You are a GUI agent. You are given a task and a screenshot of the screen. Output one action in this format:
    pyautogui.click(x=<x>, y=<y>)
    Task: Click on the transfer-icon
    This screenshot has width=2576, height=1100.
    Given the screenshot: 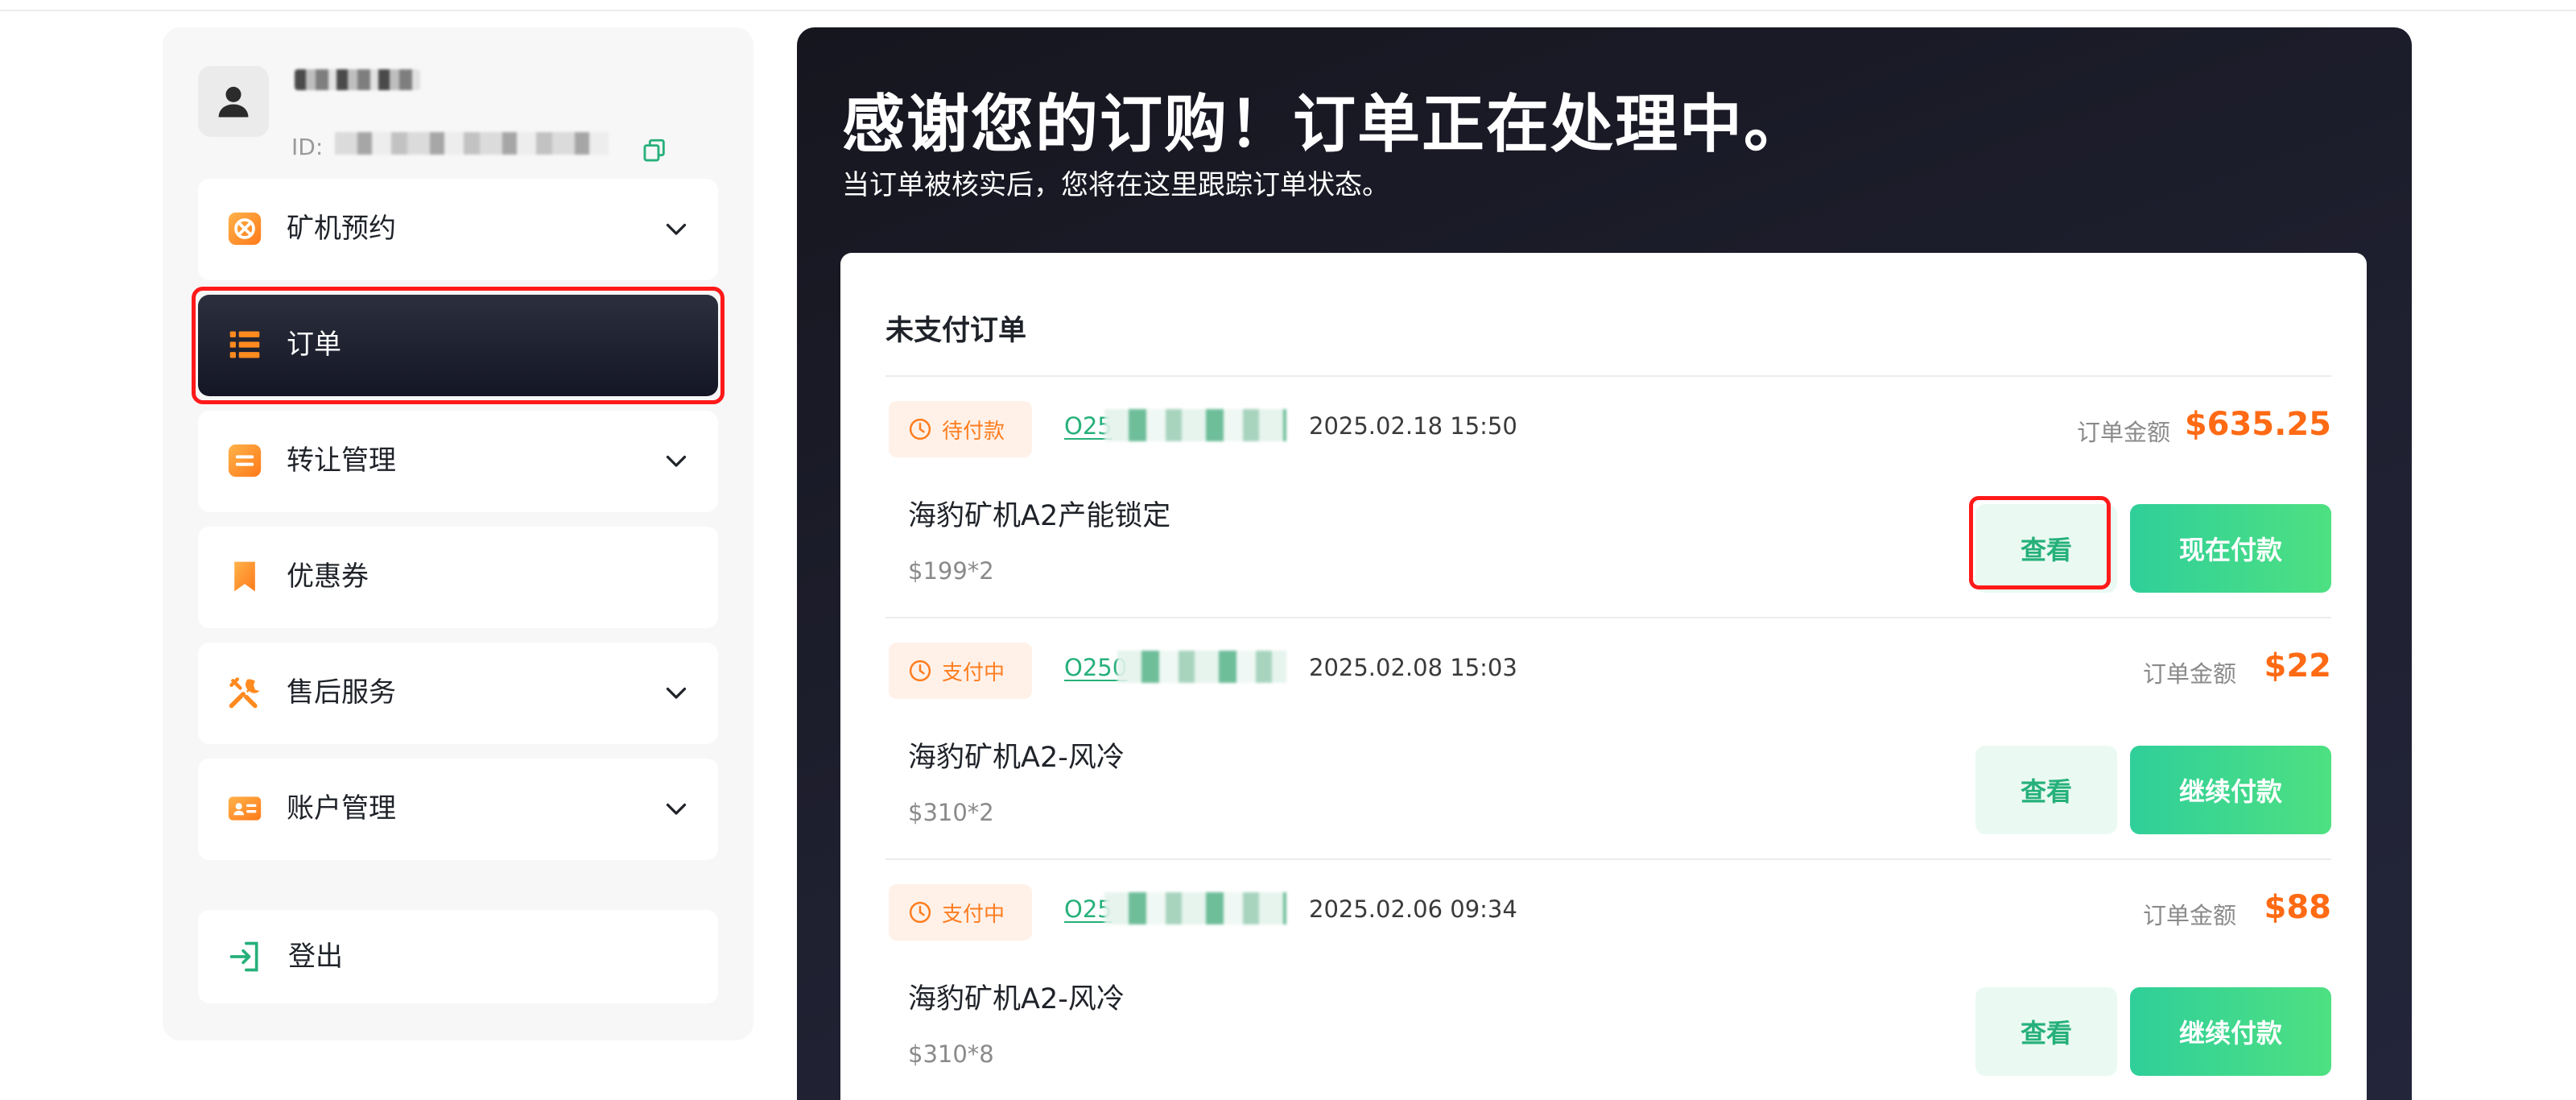 What is the action you would take?
    pyautogui.click(x=244, y=460)
    